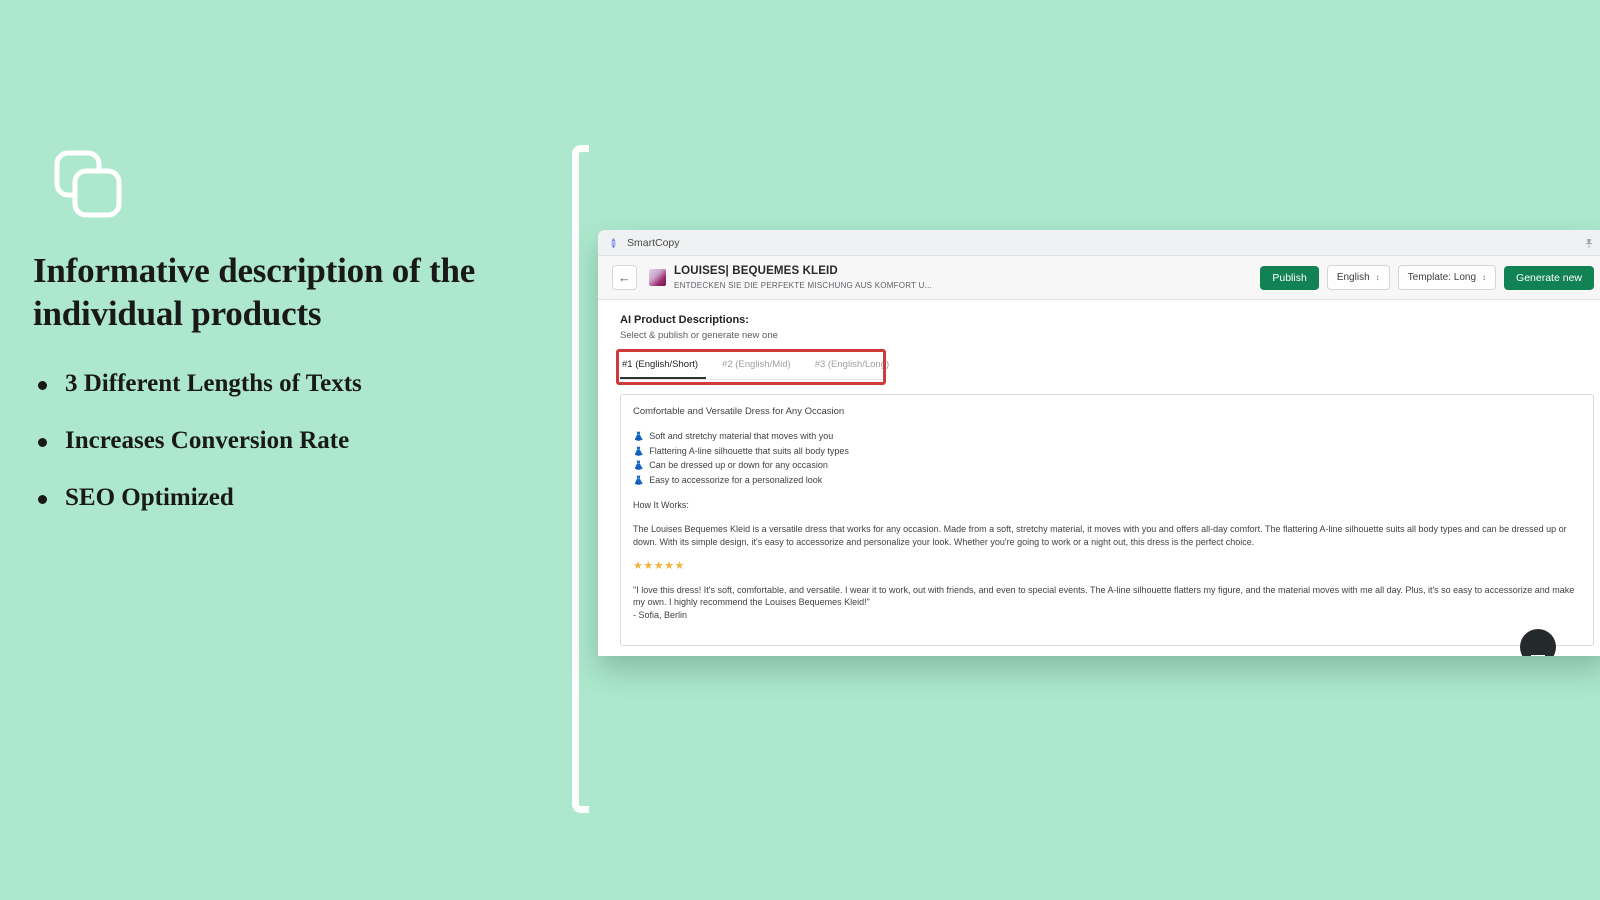 The image size is (1600, 900). I want to click on copy-stack-icon, so click(88, 184).